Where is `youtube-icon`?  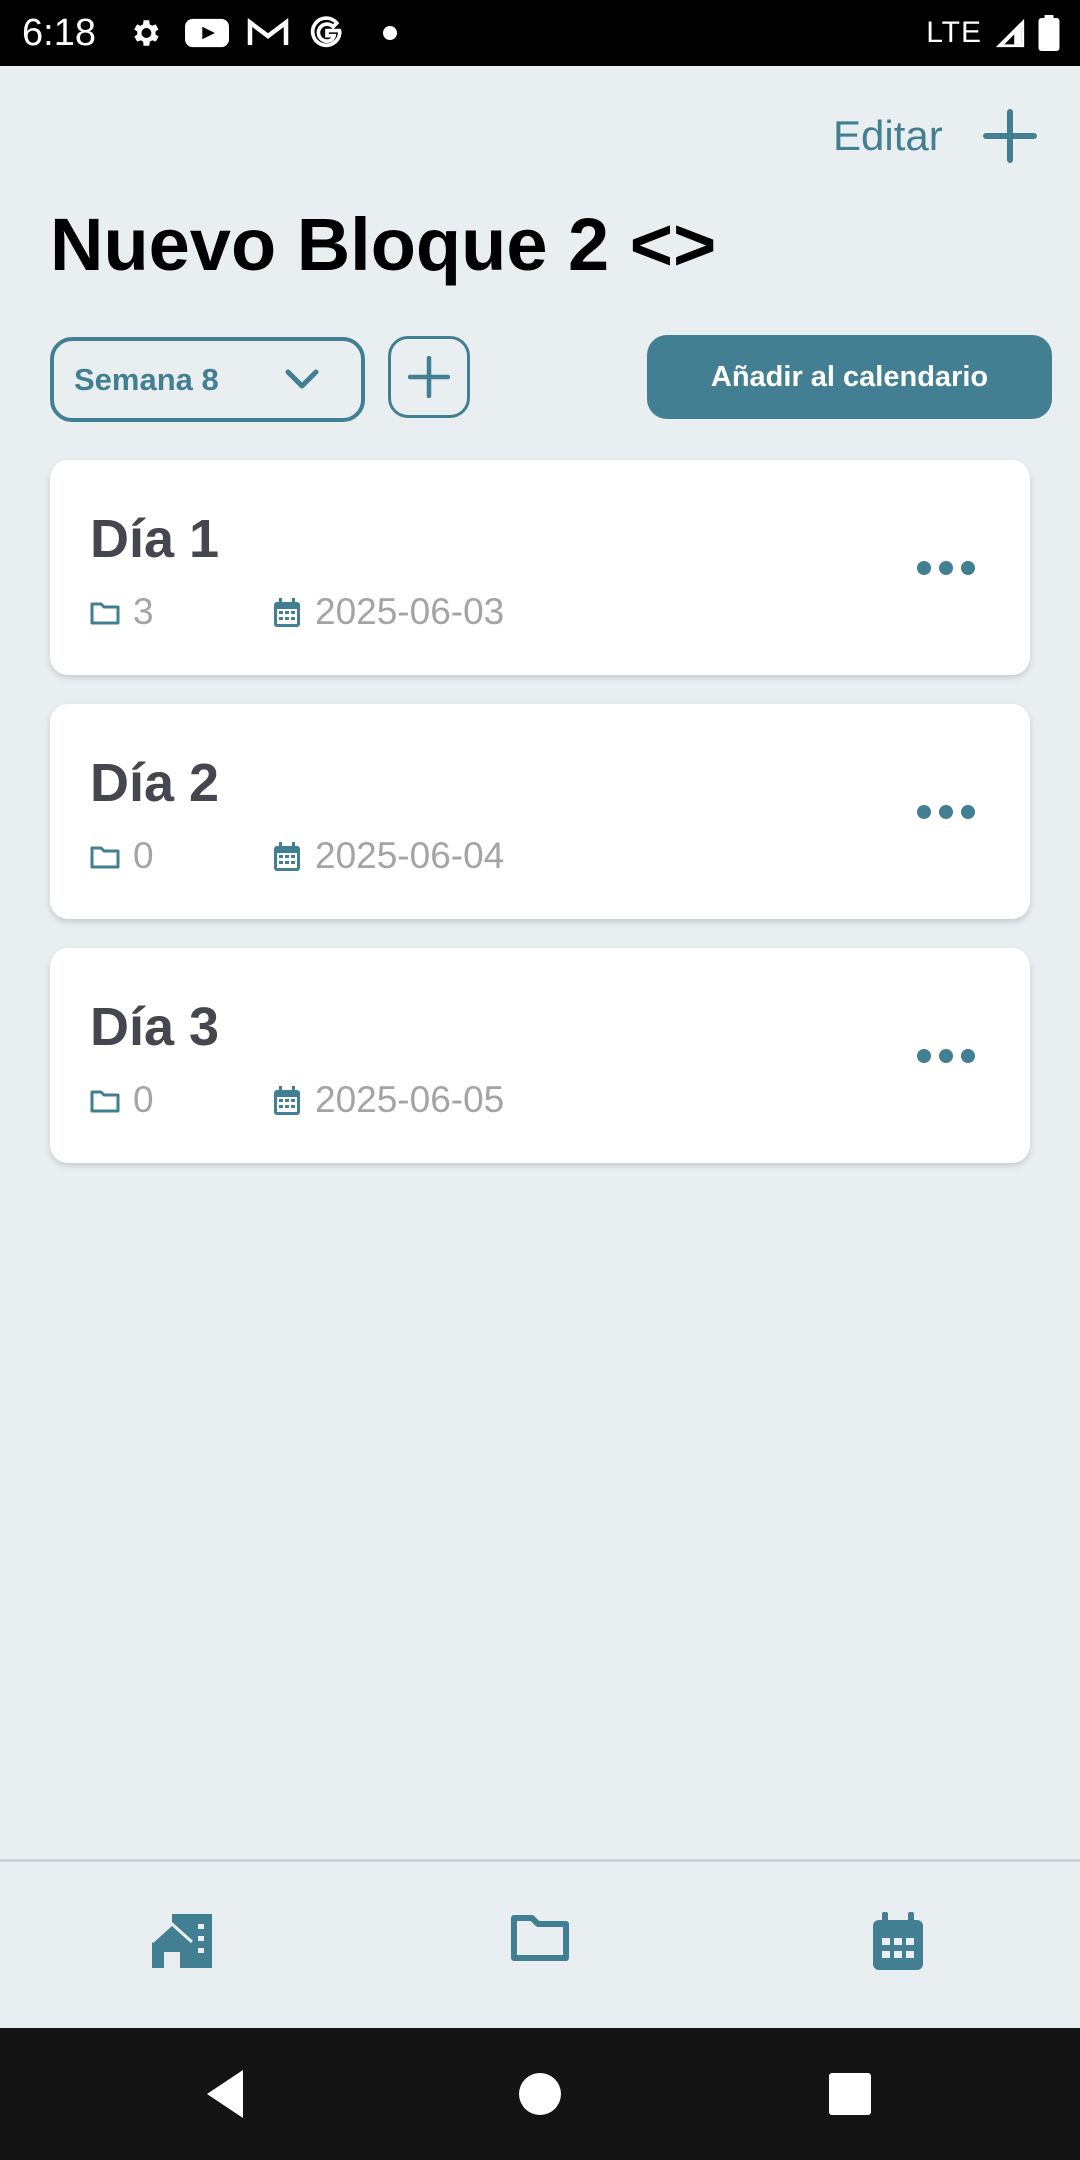 youtube-icon is located at coordinates (207, 33).